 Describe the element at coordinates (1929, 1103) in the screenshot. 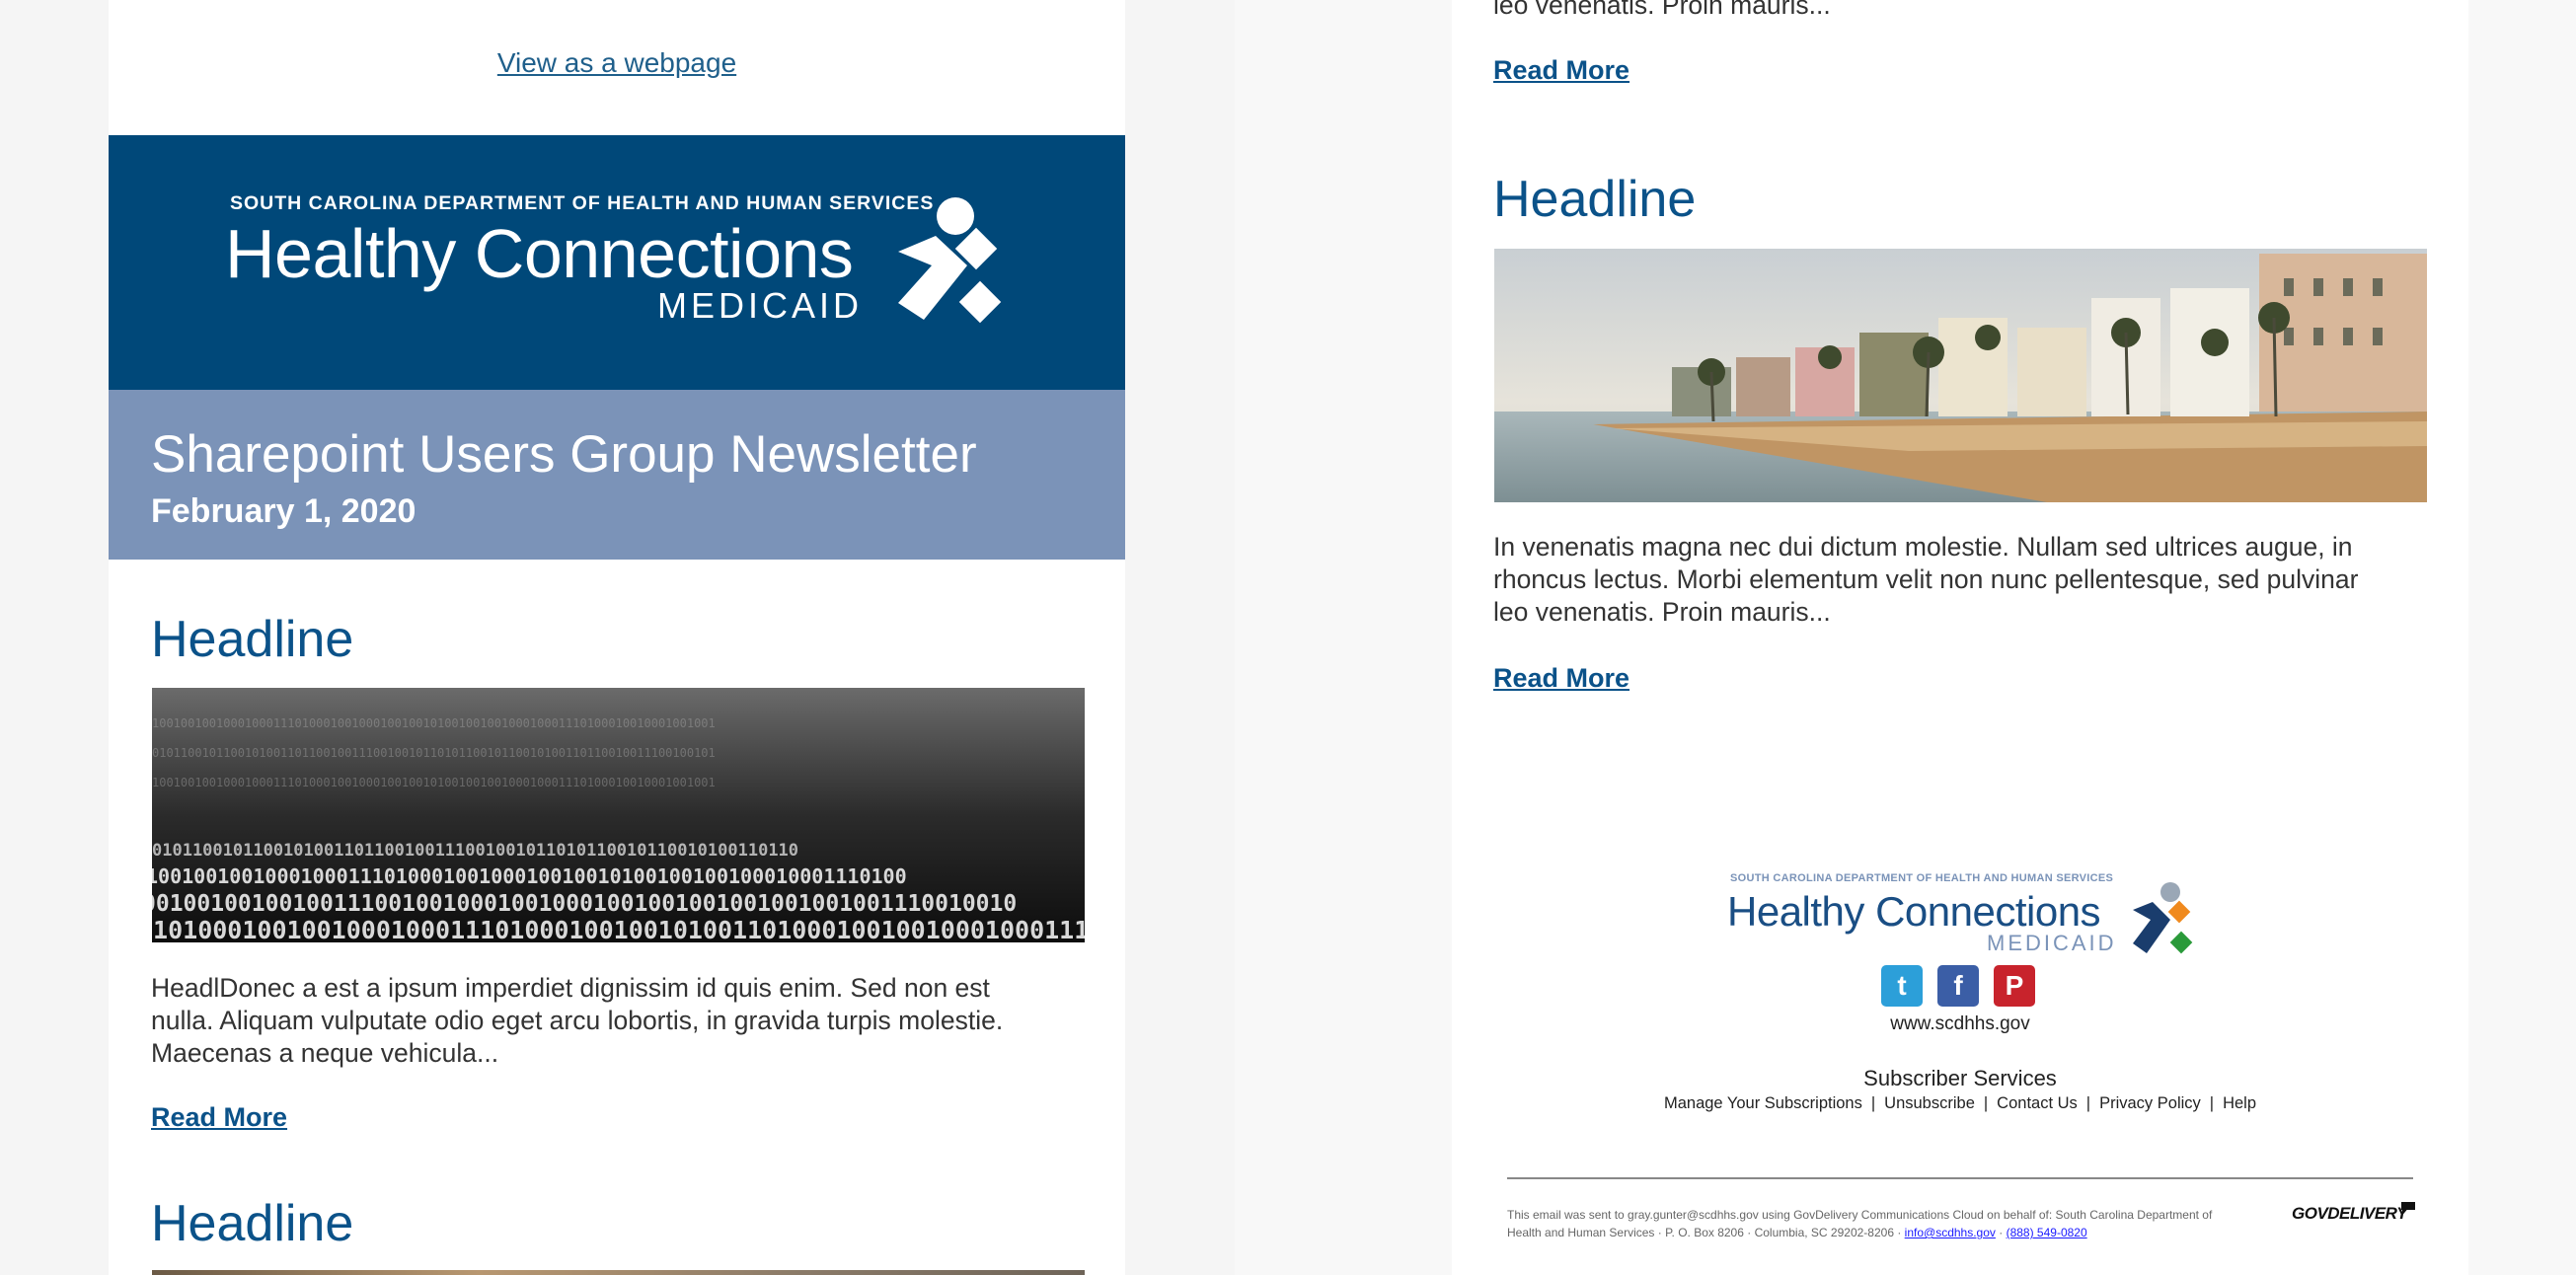

I see `unsubscribe-link: Unsubscribe` at that location.